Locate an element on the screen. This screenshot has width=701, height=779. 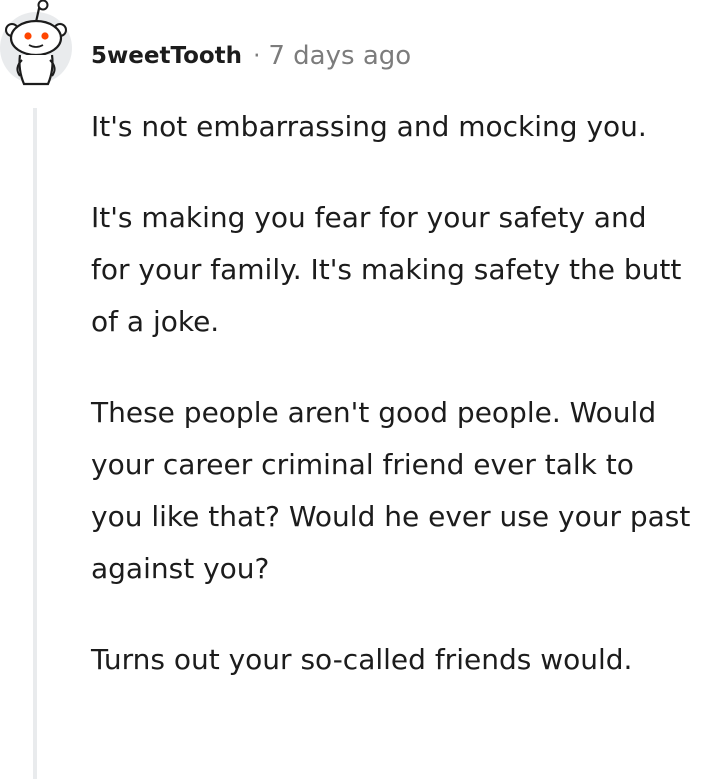
author-username: 5weetTooth is located at coordinates (166, 56).